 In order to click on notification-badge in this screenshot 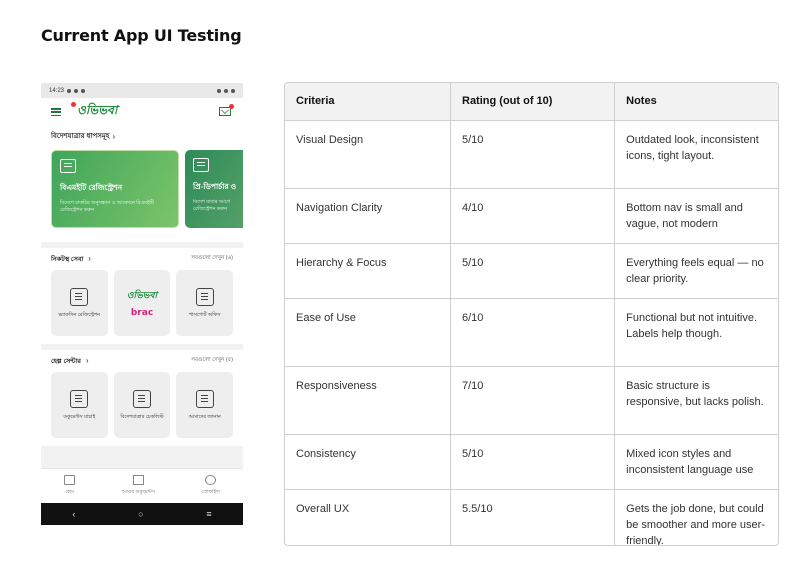, I will do `click(231, 106)`.